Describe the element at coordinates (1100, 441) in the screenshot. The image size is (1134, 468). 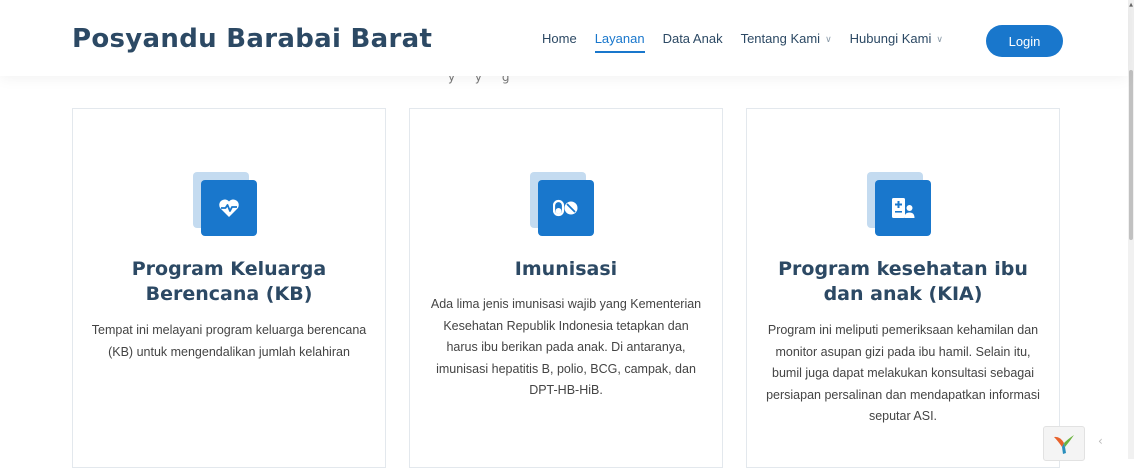
I see `chevron-left-icon: ‹` at that location.